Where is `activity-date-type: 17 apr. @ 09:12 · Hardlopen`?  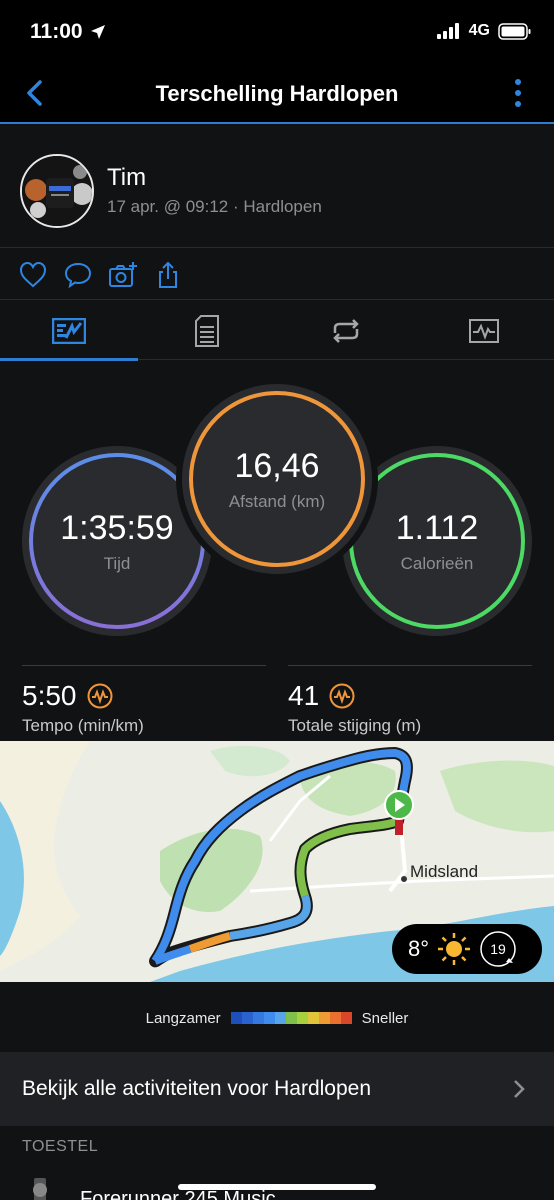
activity-date-type: 17 apr. @ 09:12 · Hardlopen is located at coordinates (214, 206).